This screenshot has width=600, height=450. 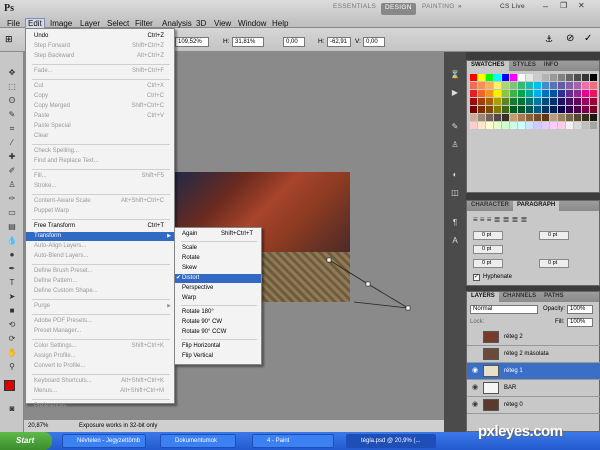 What do you see at coordinates (12, 409) in the screenshot?
I see `quick-mask-icon: ◙` at bounding box center [12, 409].